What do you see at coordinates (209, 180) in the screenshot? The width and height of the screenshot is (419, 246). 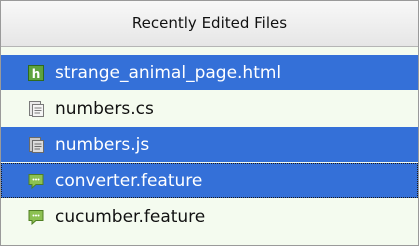 I see `list-item-converter-feature: converter.feature` at bounding box center [209, 180].